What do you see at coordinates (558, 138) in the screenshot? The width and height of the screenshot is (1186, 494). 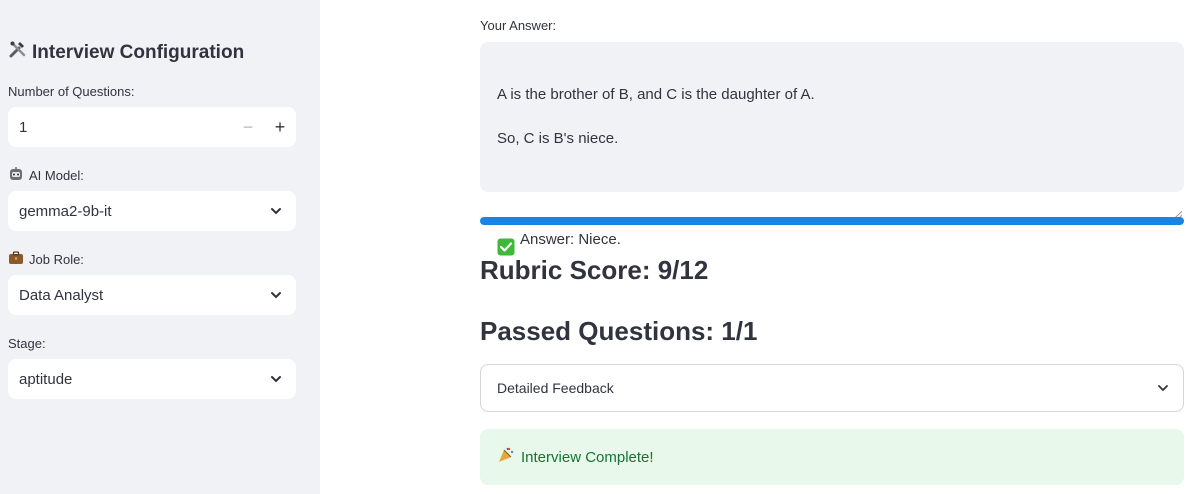 I see `answer-line: So, C is B's niece.` at bounding box center [558, 138].